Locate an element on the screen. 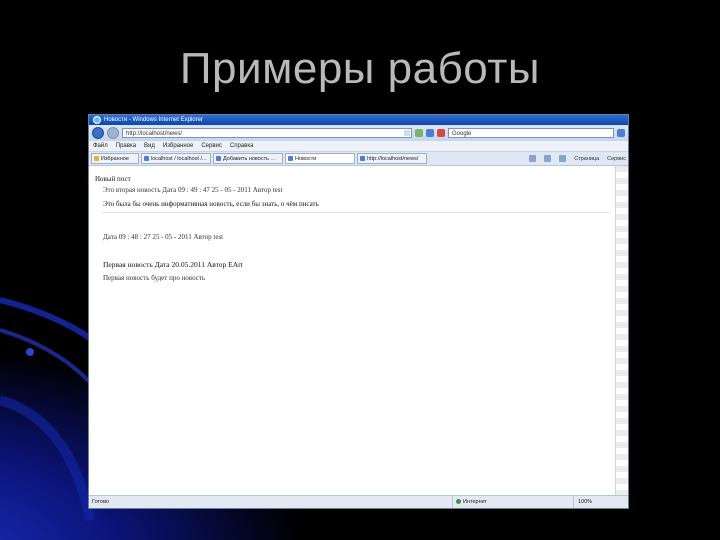 The height and width of the screenshot is (540, 720). menu-help: Справка is located at coordinates (242, 146).